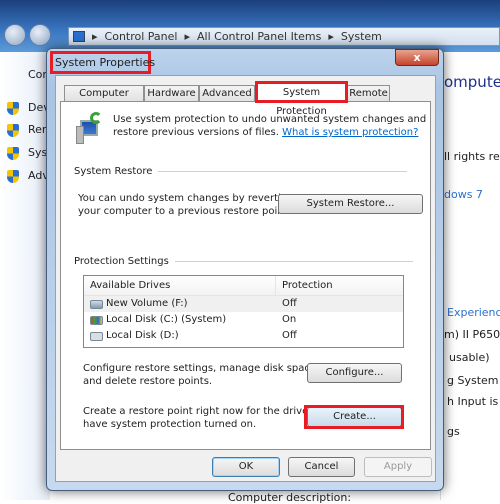 Image resolution: width=500 pixels, height=504 pixels. Describe the element at coordinates (79, 36) in the screenshot. I see `computer-icon` at that location.